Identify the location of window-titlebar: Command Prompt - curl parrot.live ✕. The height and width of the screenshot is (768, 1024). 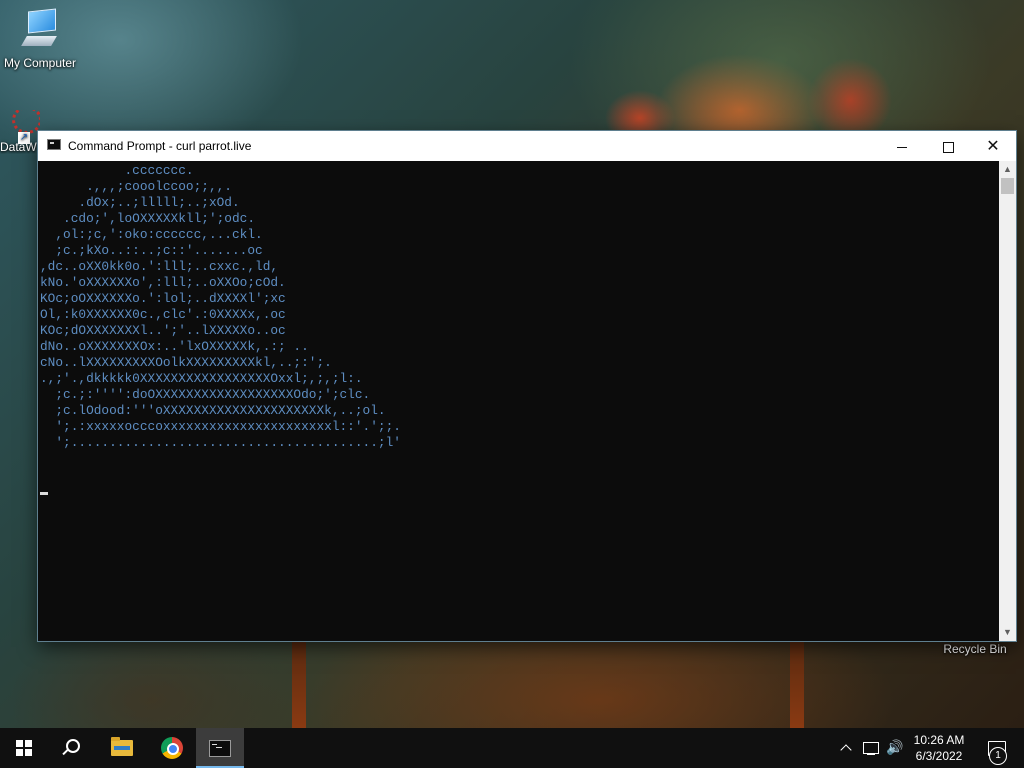
(527, 146).